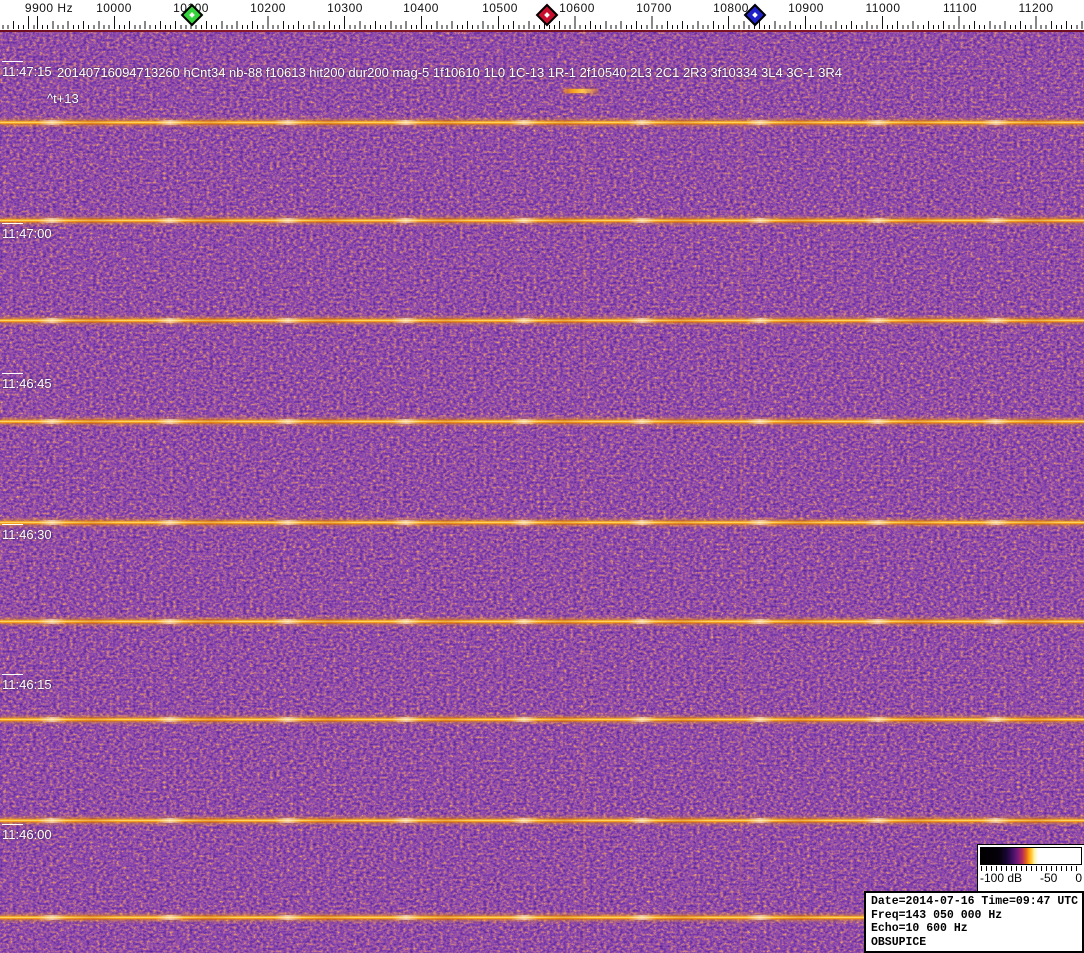  Describe the element at coordinates (577, 8) in the screenshot. I see `freq-tick-label: 10600` at that location.